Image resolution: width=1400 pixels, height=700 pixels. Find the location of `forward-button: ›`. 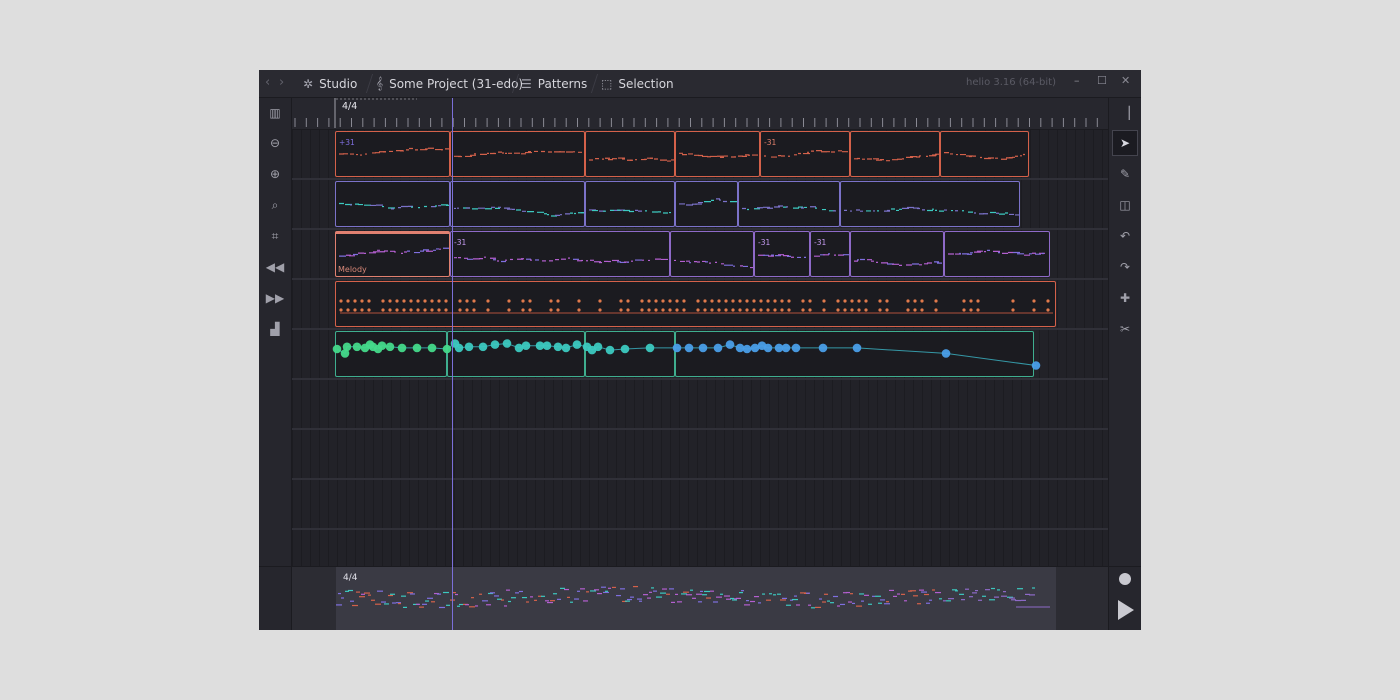

forward-button: › is located at coordinates (281, 82).